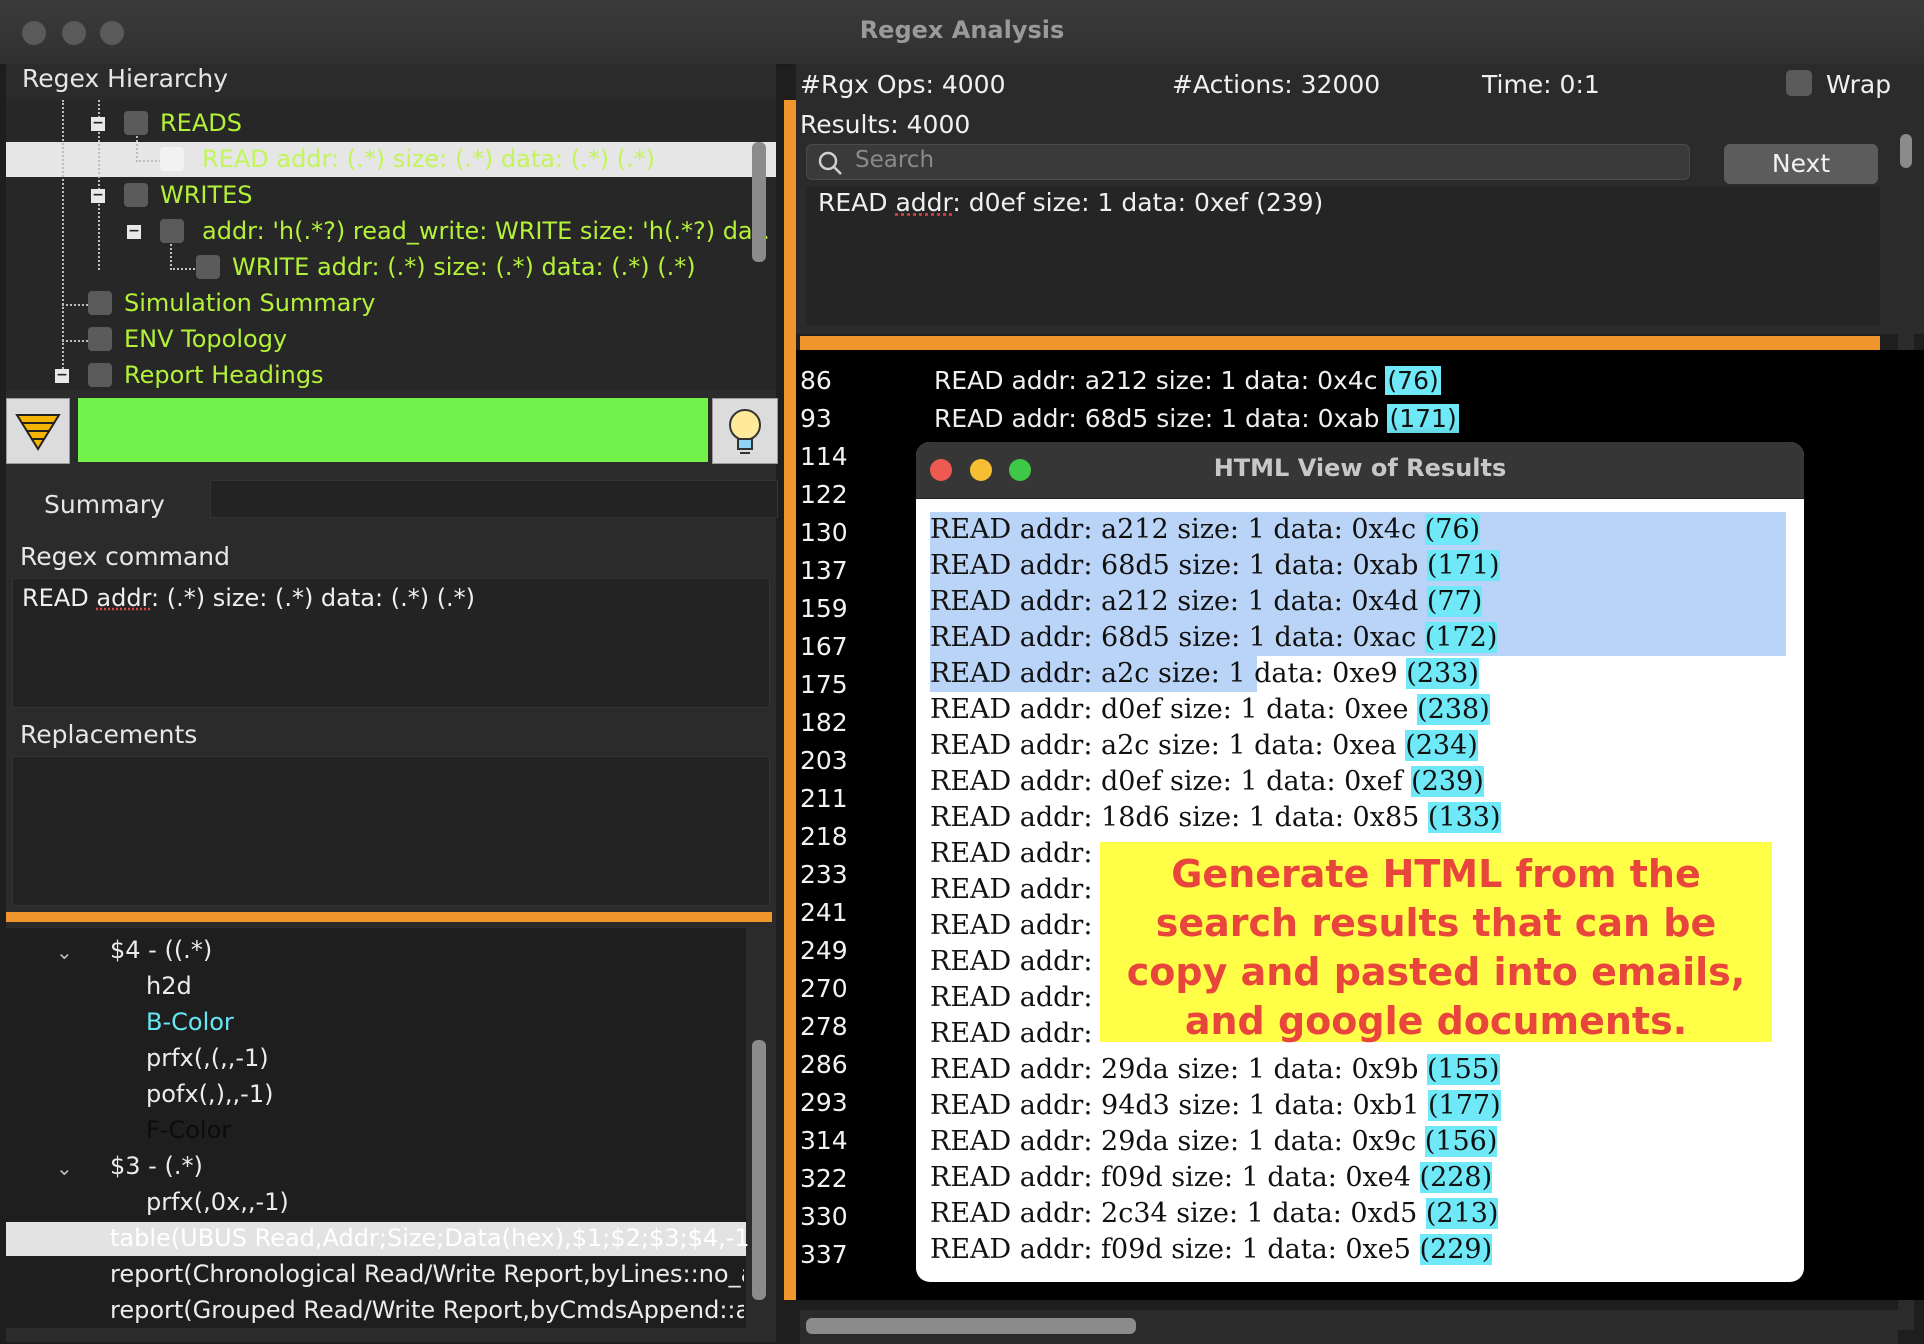 Image resolution: width=1924 pixels, height=1344 pixels. I want to click on html-result-row: READ addr: 68d5 size: 1 data: 0xab (171), so click(1215, 566).